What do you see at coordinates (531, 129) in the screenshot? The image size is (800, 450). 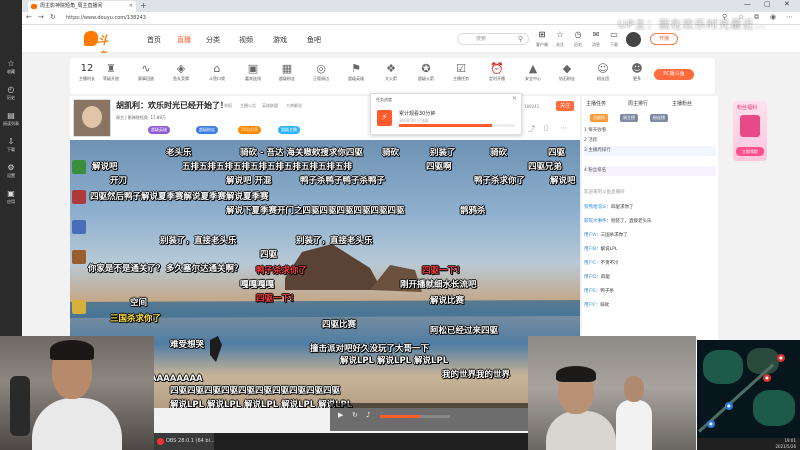 I see `share-icon: ⤴` at bounding box center [531, 129].